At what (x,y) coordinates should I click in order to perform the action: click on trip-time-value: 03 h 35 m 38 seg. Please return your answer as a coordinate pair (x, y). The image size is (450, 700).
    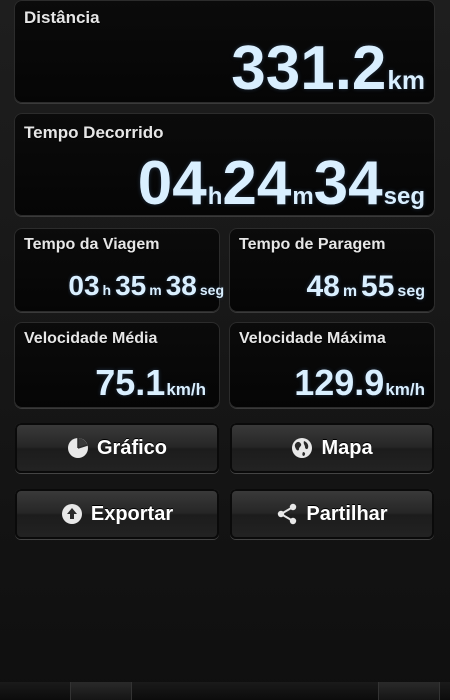
    Looking at the image, I should click on (146, 286).